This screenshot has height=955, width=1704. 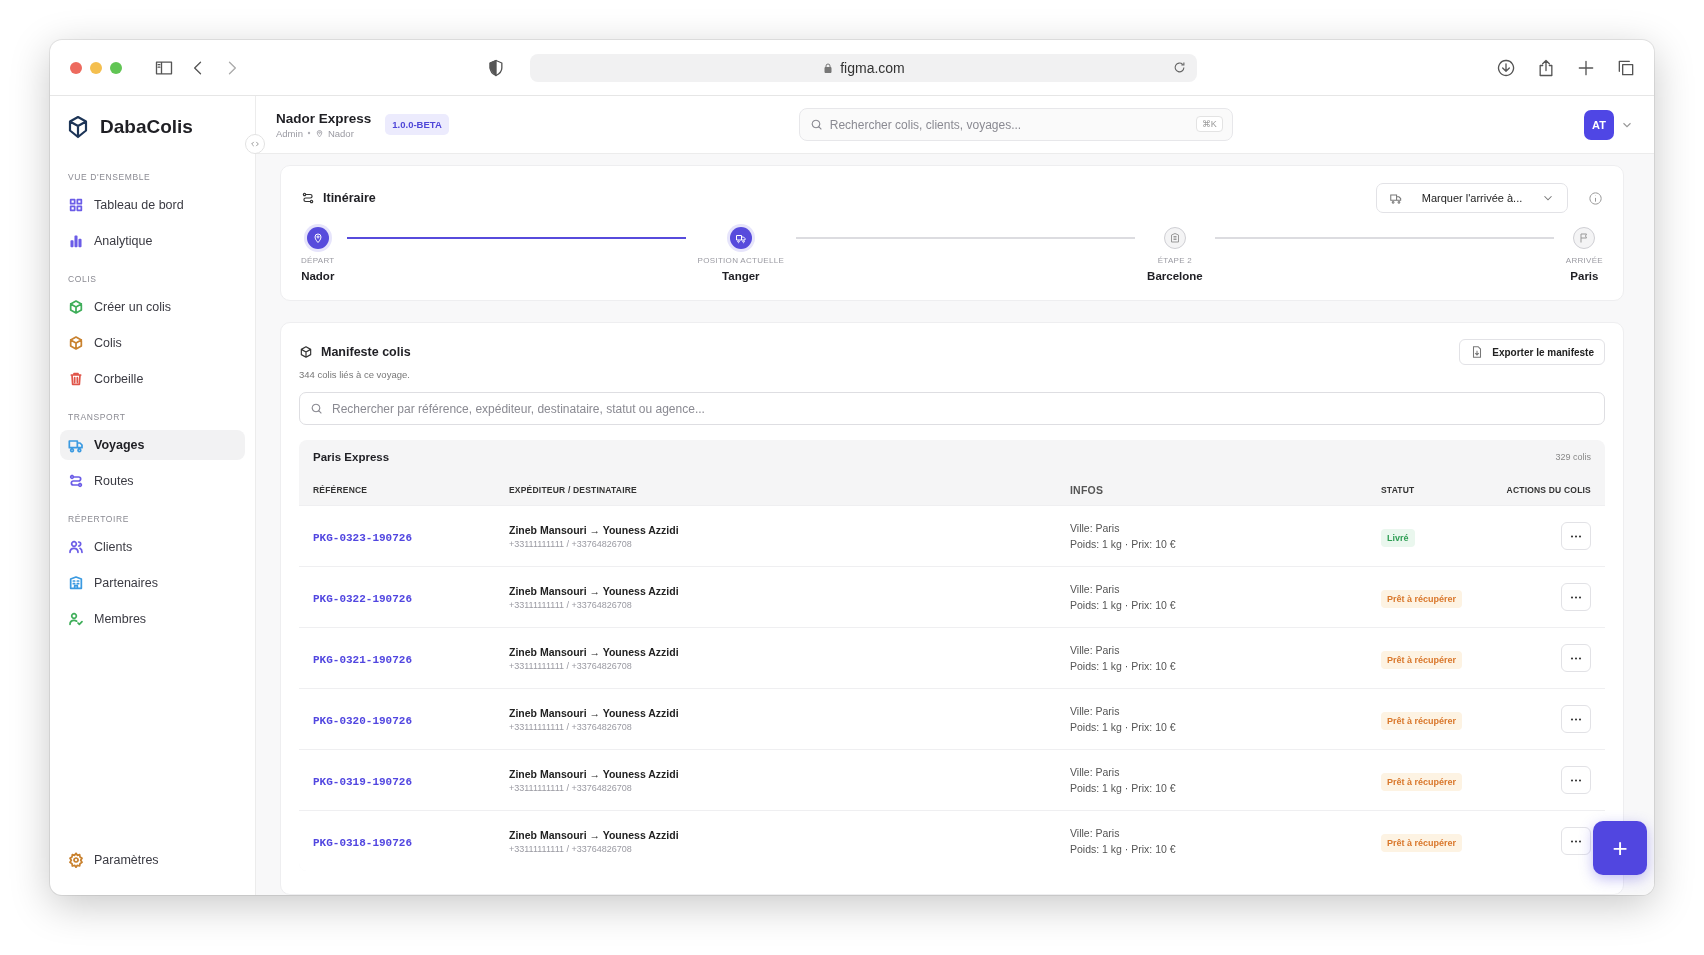 I want to click on column-header: EXPÉDITEUR / DESTINATAIRE, so click(x=573, y=489).